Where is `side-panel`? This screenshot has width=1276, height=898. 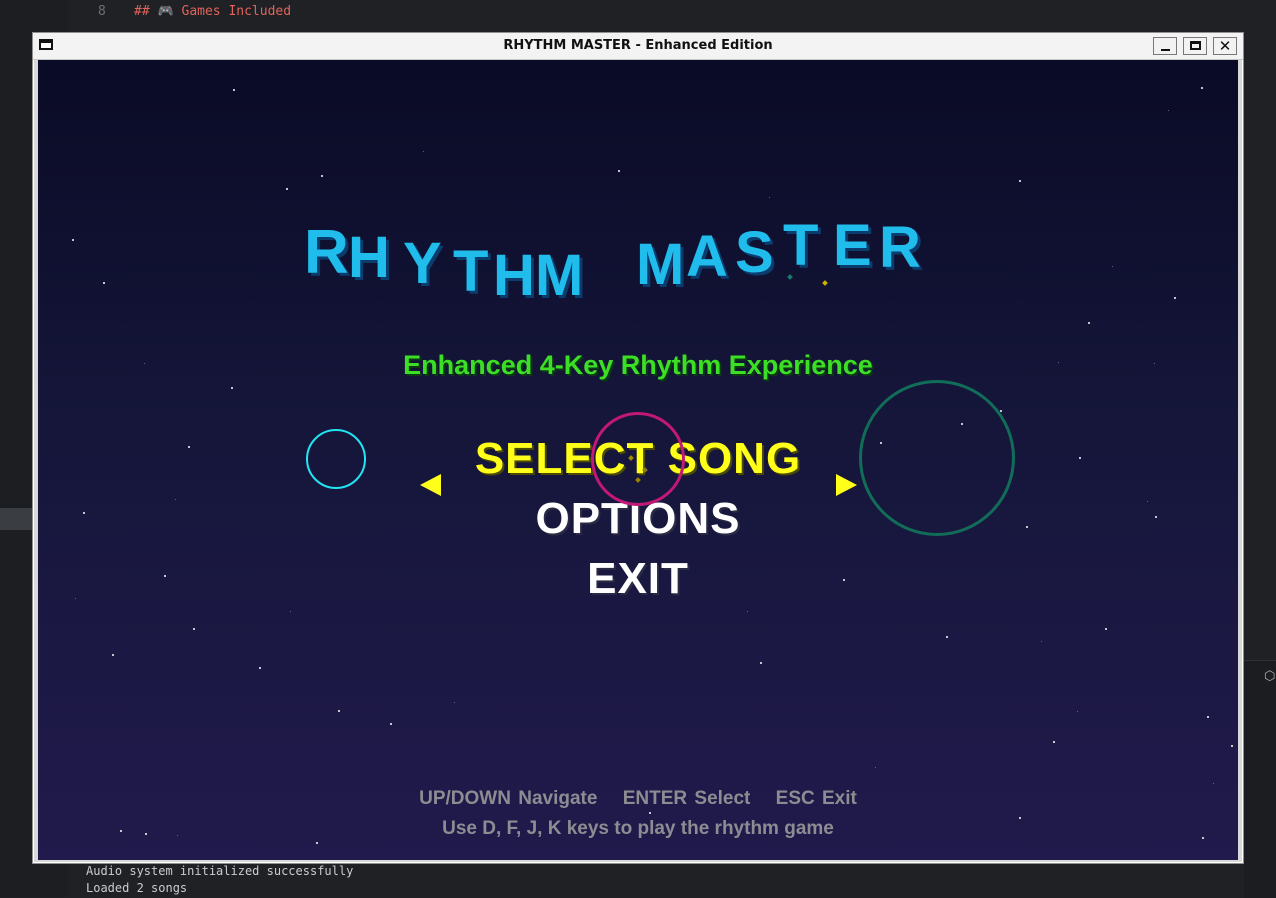
side-panel is located at coordinates (1260, 779).